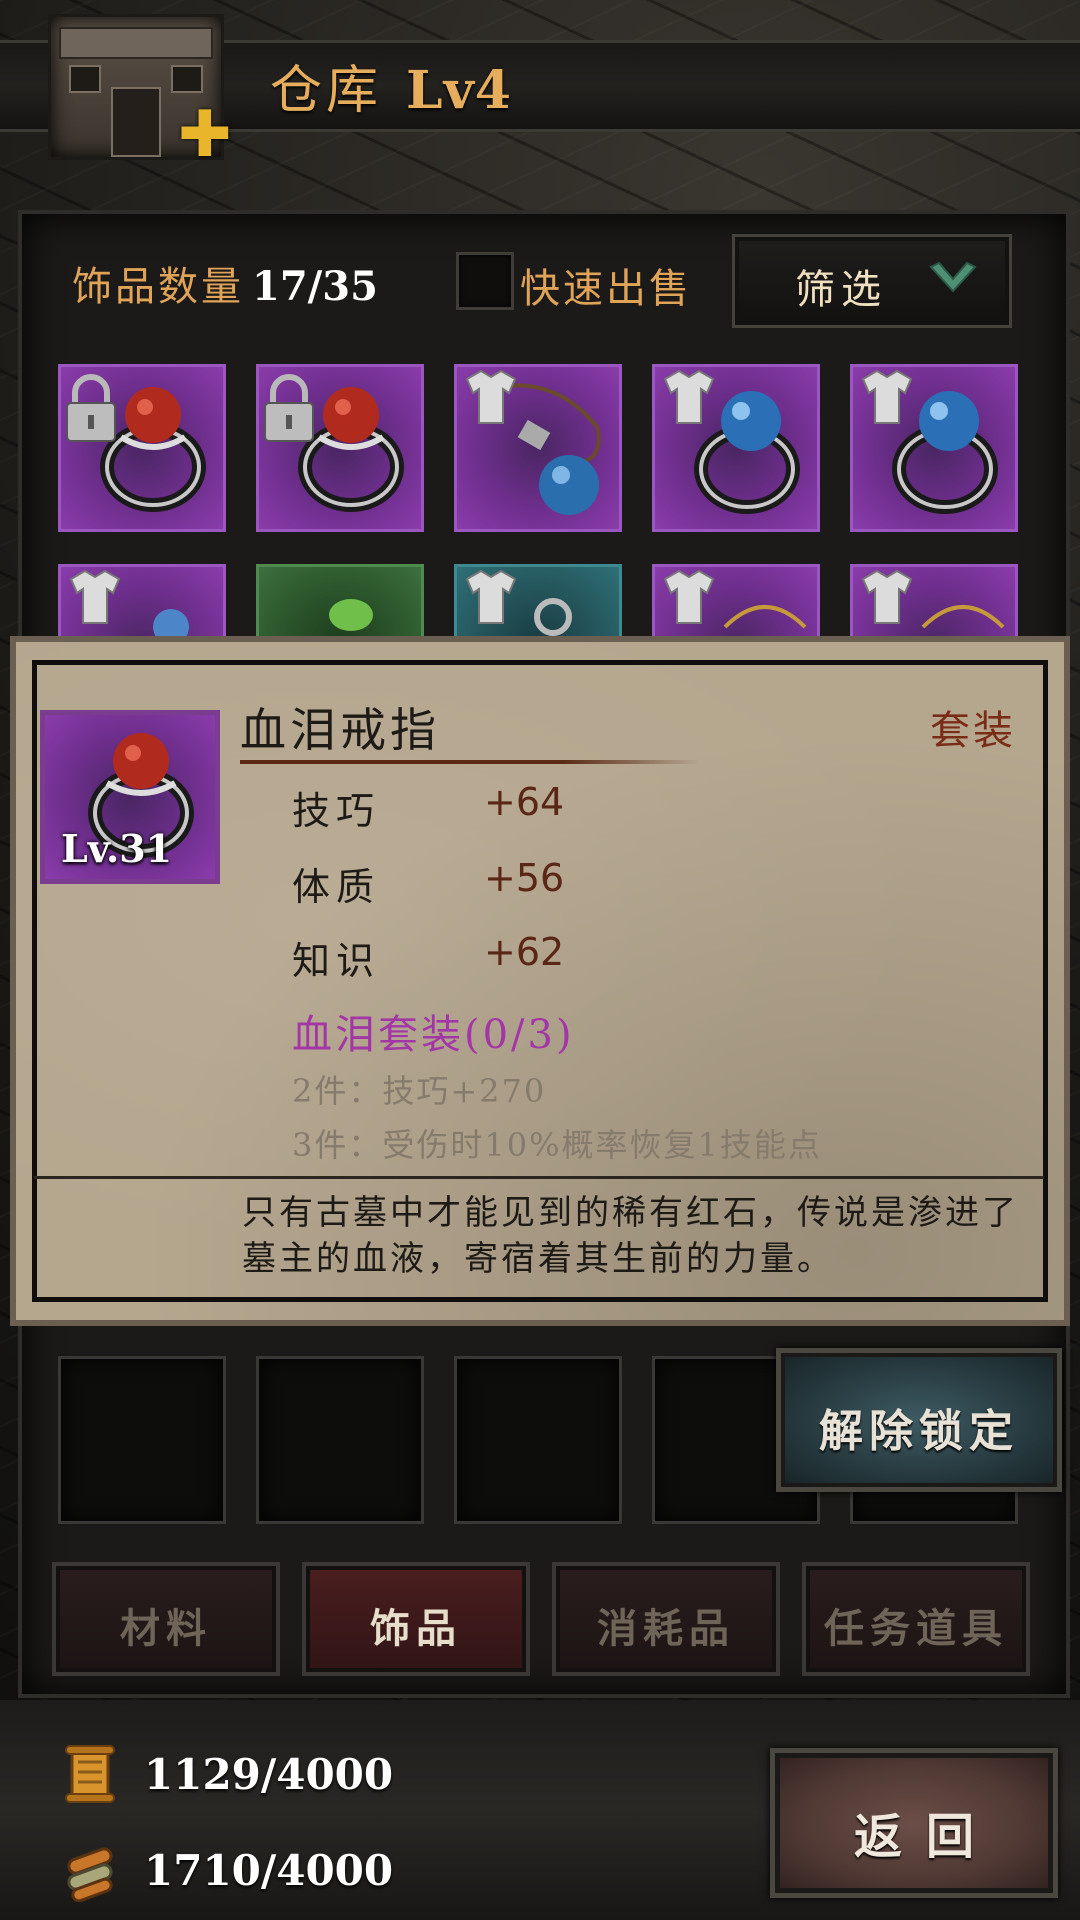  What do you see at coordinates (470, 762) in the screenshot?
I see `item-name-underline` at bounding box center [470, 762].